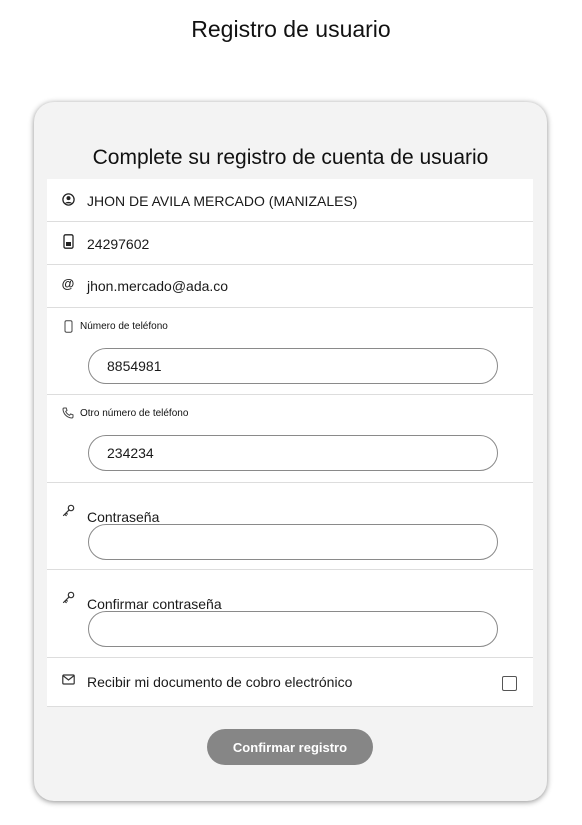 Image resolution: width=582 pixels, height=825 pixels. I want to click on phone-icon, so click(68, 413).